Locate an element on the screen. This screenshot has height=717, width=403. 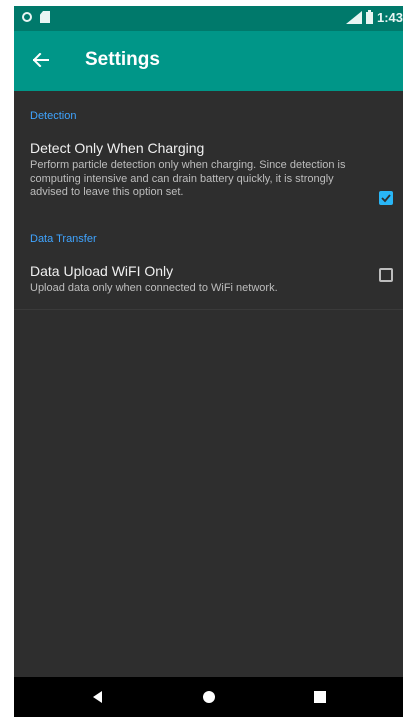
pref-title: Data Upload WiFI Only is located at coordinates (102, 270).